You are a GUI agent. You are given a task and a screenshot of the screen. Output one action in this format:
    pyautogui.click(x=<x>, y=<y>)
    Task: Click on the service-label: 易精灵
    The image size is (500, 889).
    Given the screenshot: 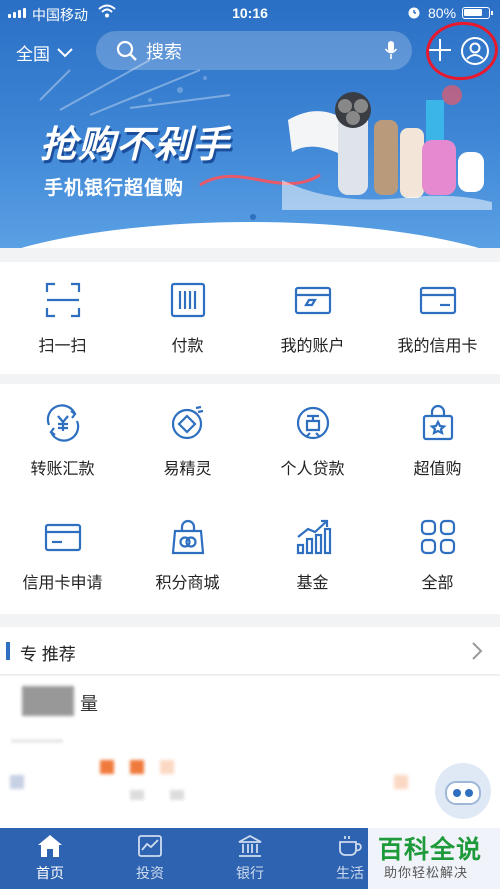 What is the action you would take?
    pyautogui.click(x=187, y=469)
    